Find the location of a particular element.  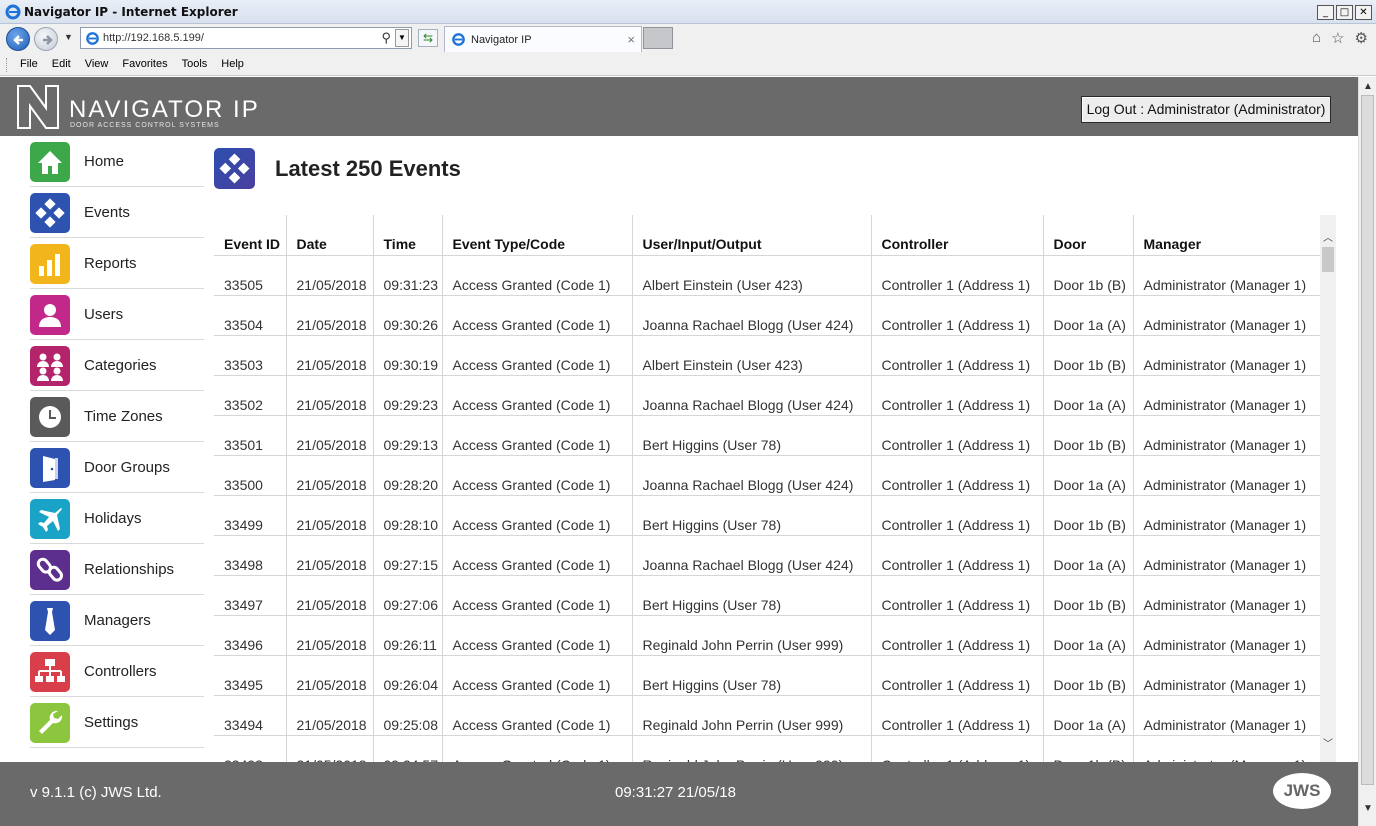

sidebar-item-relationships: Relationships is located at coordinates (117, 569).